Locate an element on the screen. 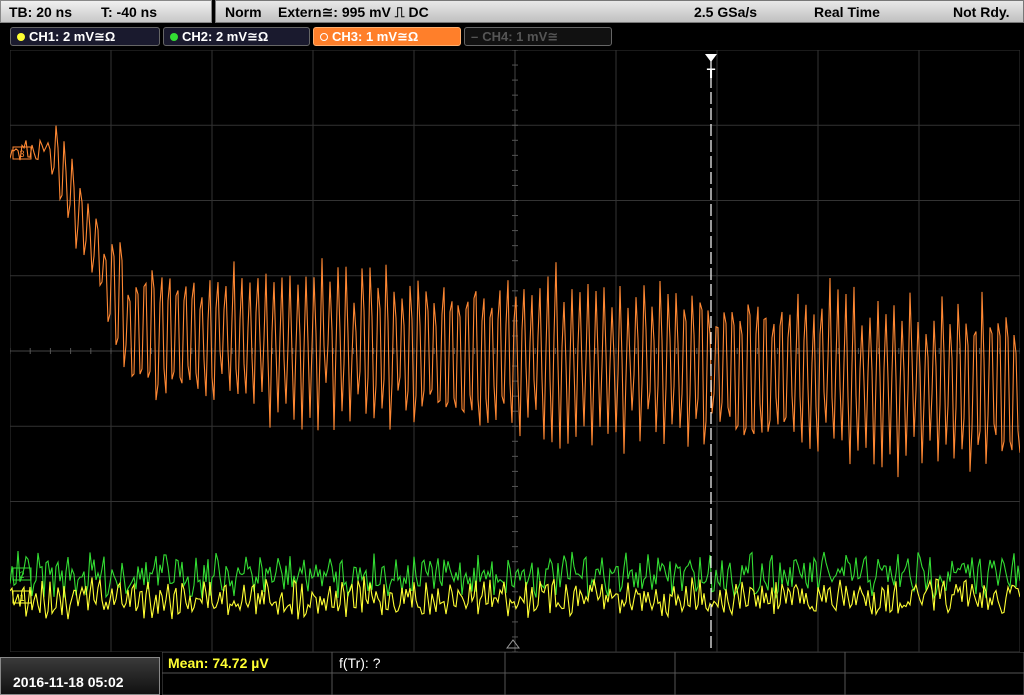  ch2-chip: CH2: 2 mV≅Ω is located at coordinates (236, 36).